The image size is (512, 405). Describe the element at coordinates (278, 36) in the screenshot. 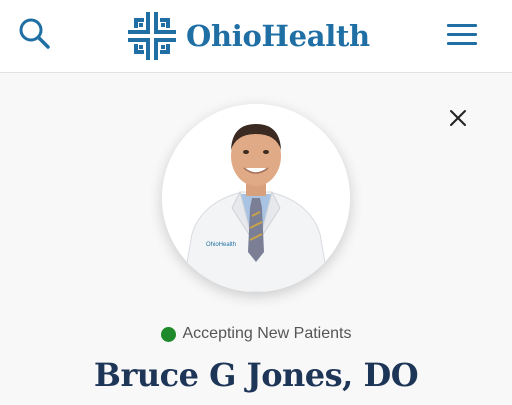

I see `logo-wordmark: OhioHealth` at that location.